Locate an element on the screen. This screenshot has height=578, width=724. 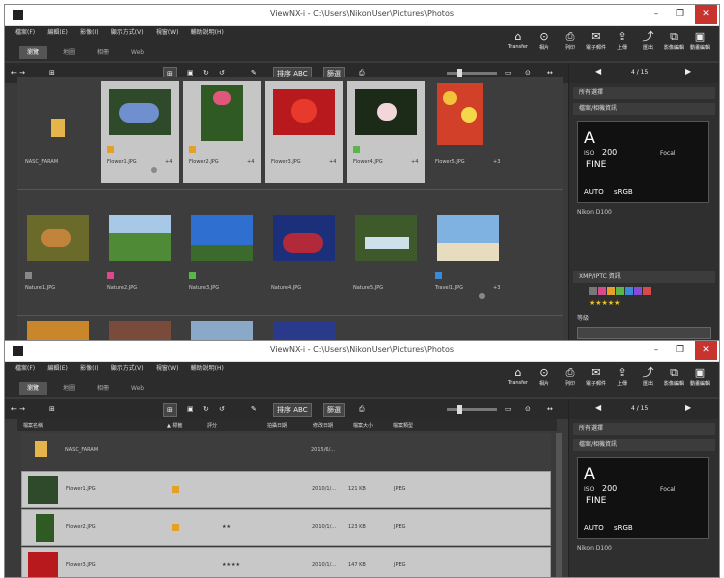
grid-item: Flower4.JPG +4 is located at coordinates (386, 132).